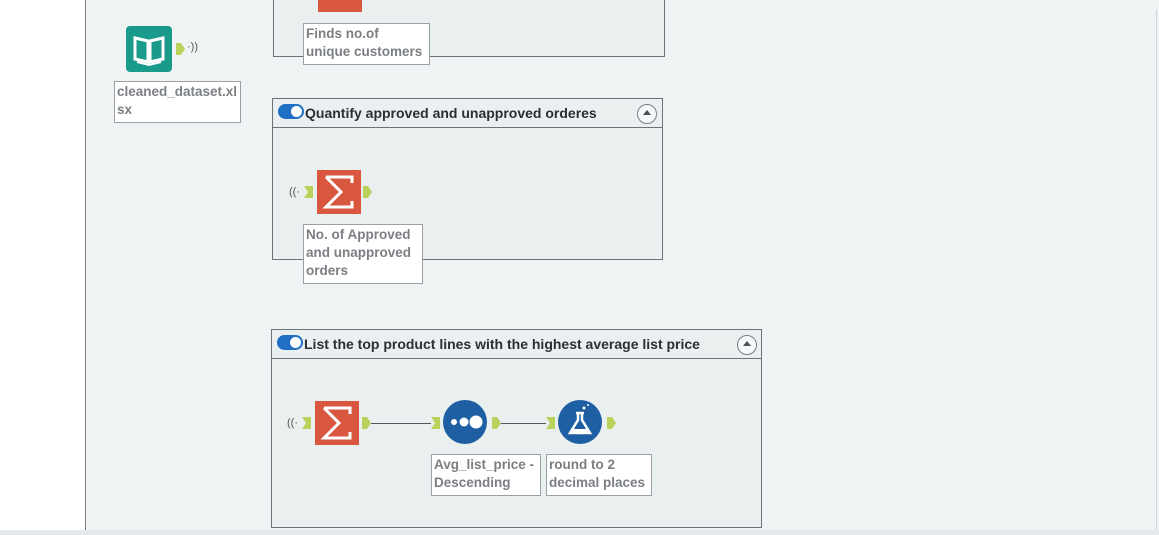 The image size is (1159, 535). I want to click on formula-label-line2: decimal places, so click(597, 482).